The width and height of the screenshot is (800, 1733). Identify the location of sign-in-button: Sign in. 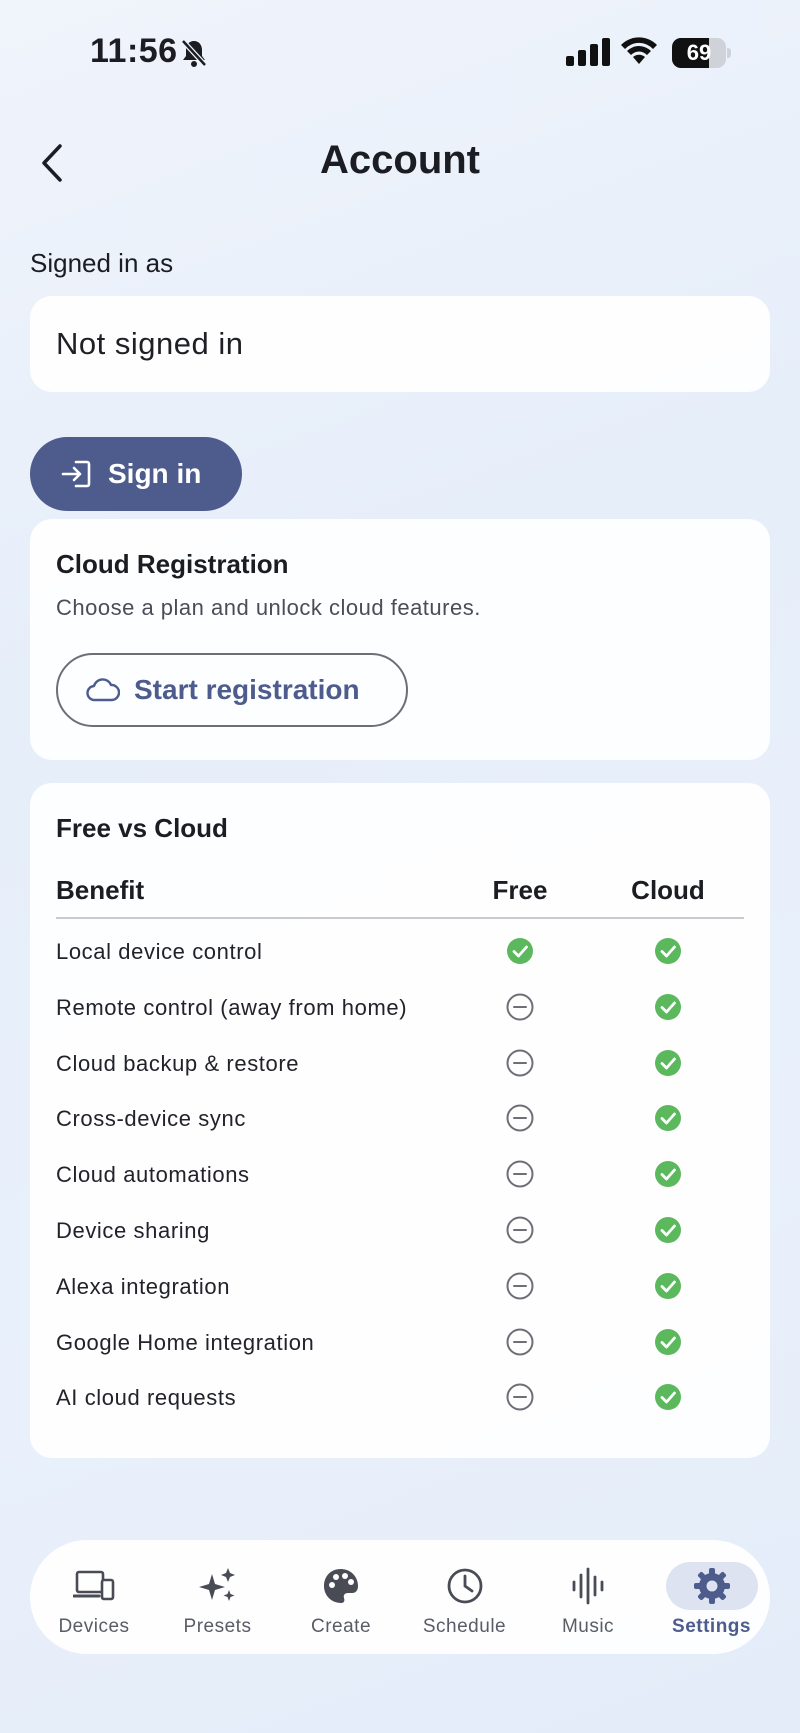
(136, 474).